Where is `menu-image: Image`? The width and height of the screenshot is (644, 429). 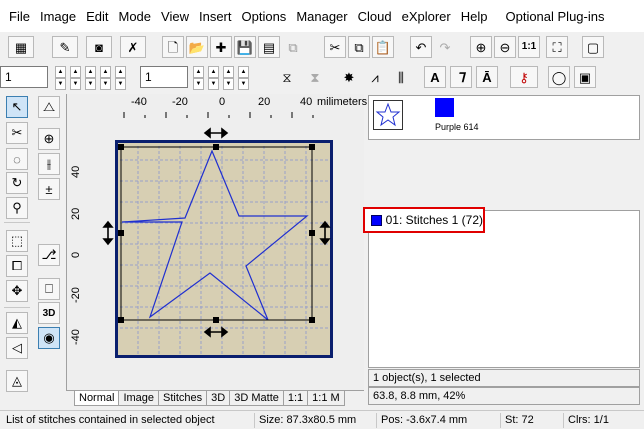 menu-image: Image is located at coordinates (58, 16).